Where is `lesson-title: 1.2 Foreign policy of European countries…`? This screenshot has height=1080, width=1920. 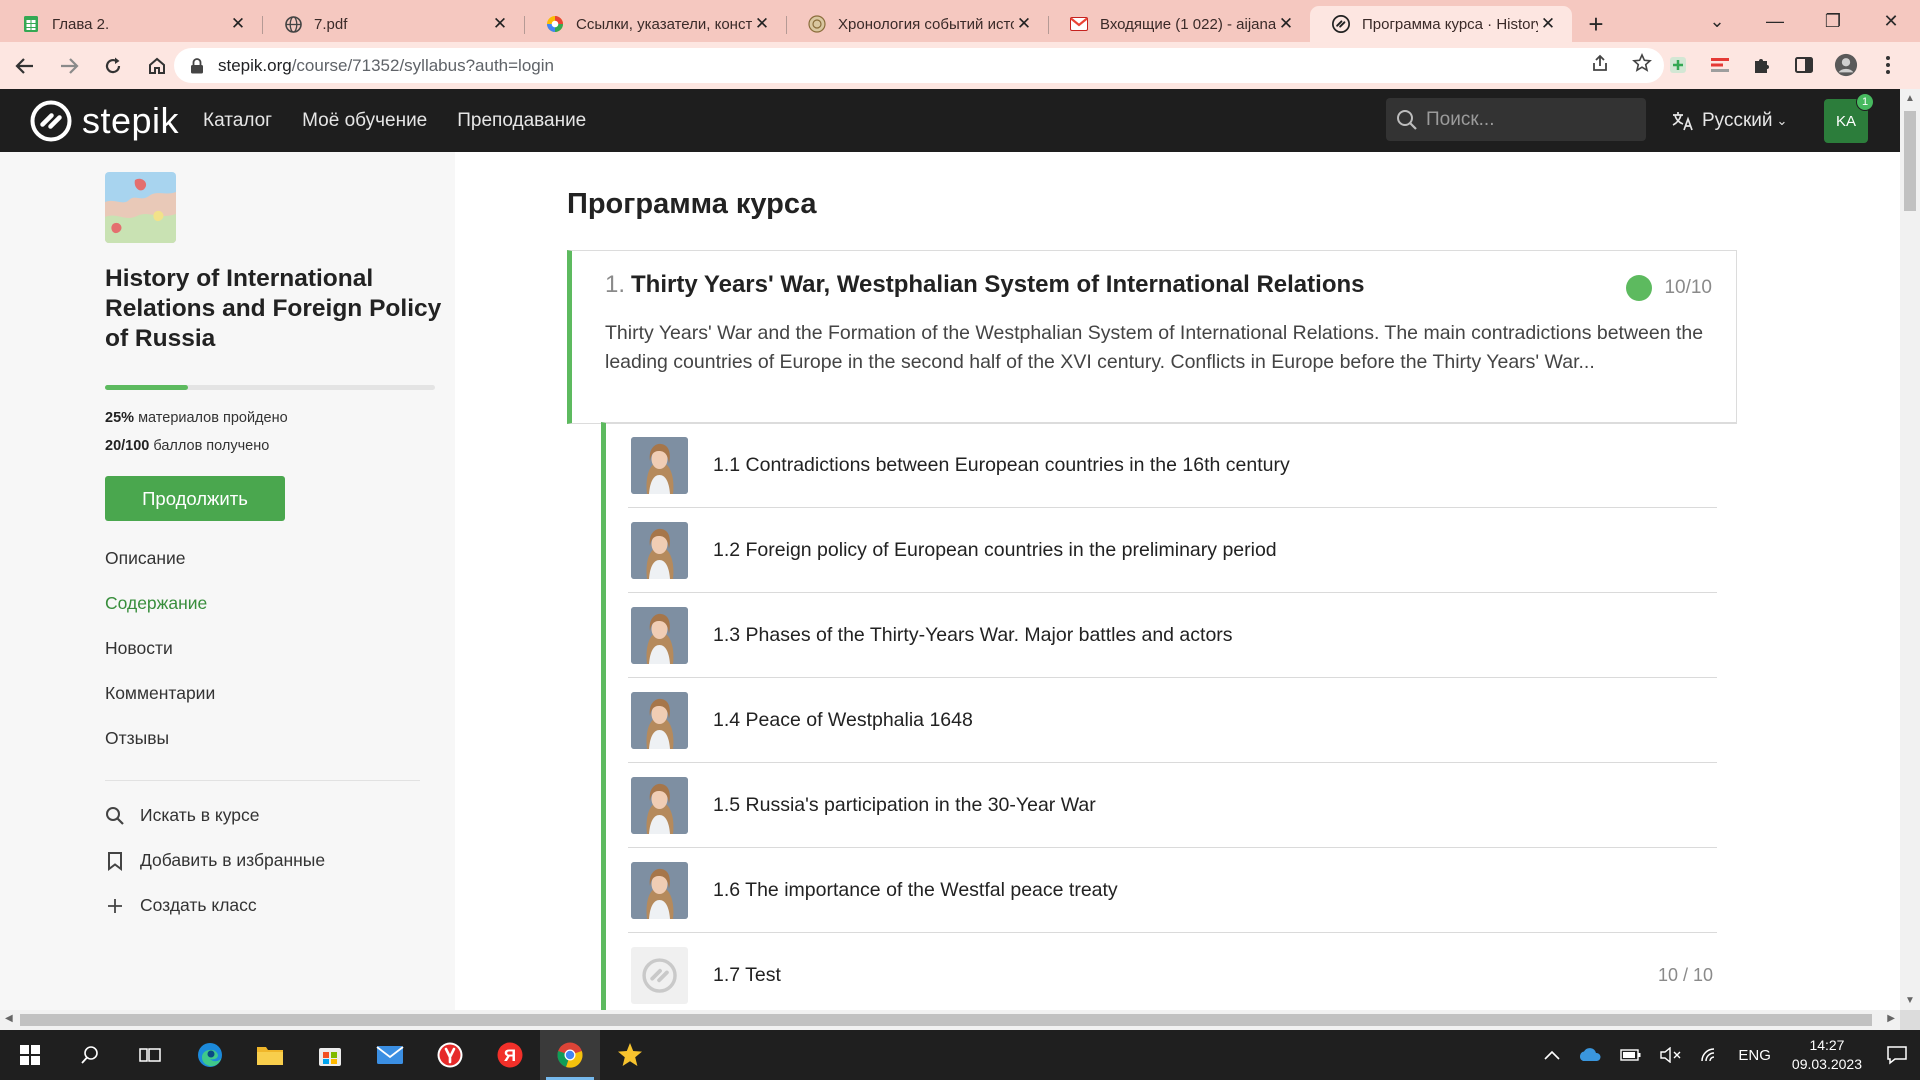
lesson-title: 1.2 Foreign policy of European countries… is located at coordinates (995, 550).